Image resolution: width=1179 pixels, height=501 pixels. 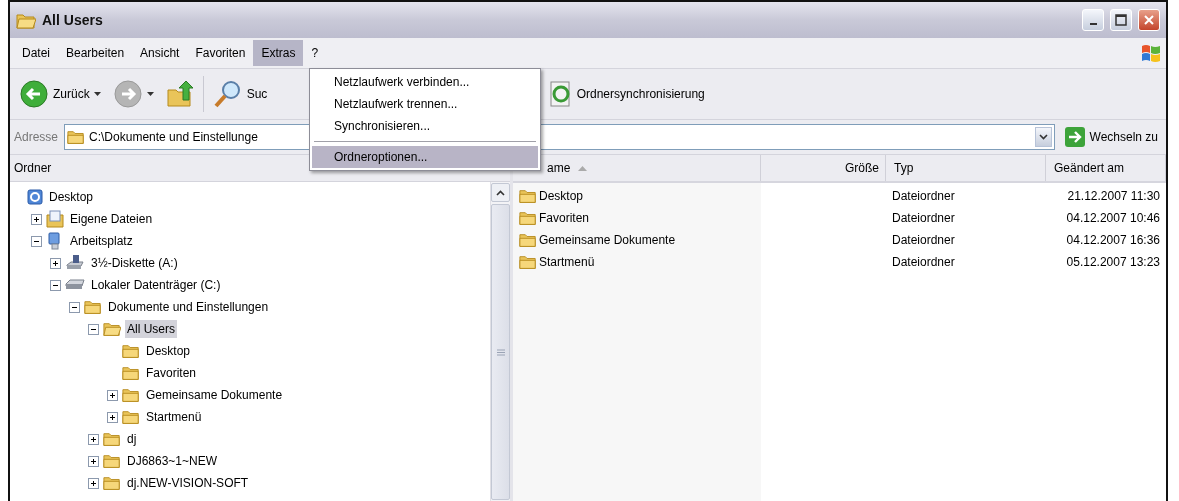 What do you see at coordinates (1113, 218) in the screenshot?
I see `table-cell-text: 04.12.2007 10:46` at bounding box center [1113, 218].